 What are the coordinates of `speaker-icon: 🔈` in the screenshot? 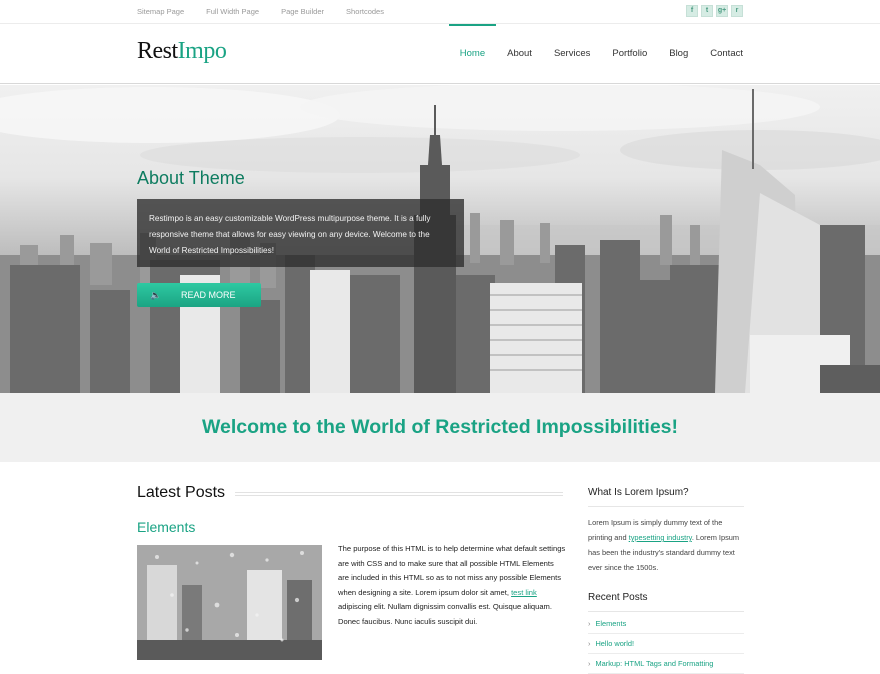 It's located at (156, 295).